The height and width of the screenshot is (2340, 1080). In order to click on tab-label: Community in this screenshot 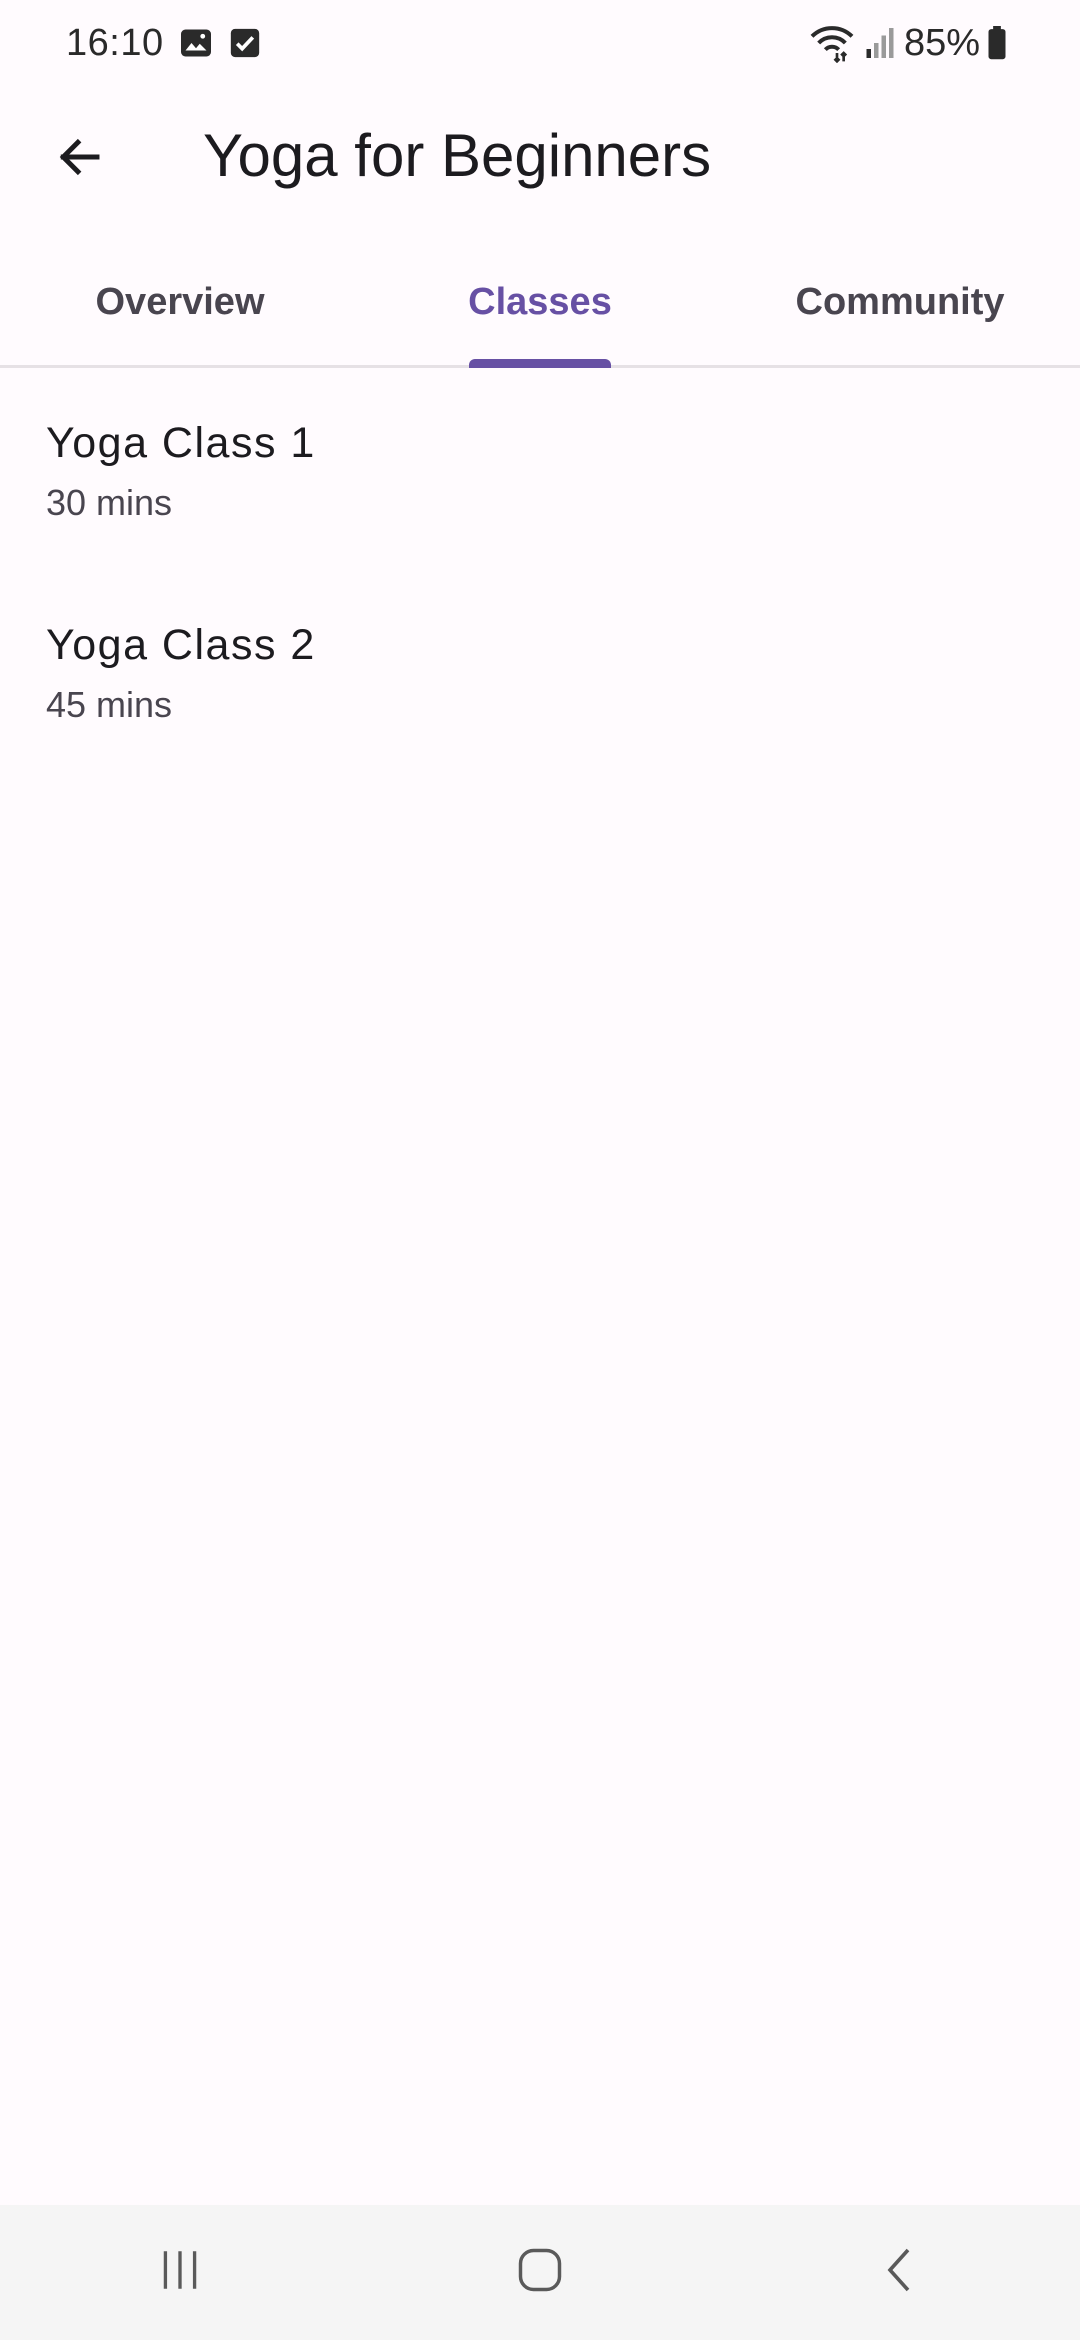, I will do `click(900, 302)`.